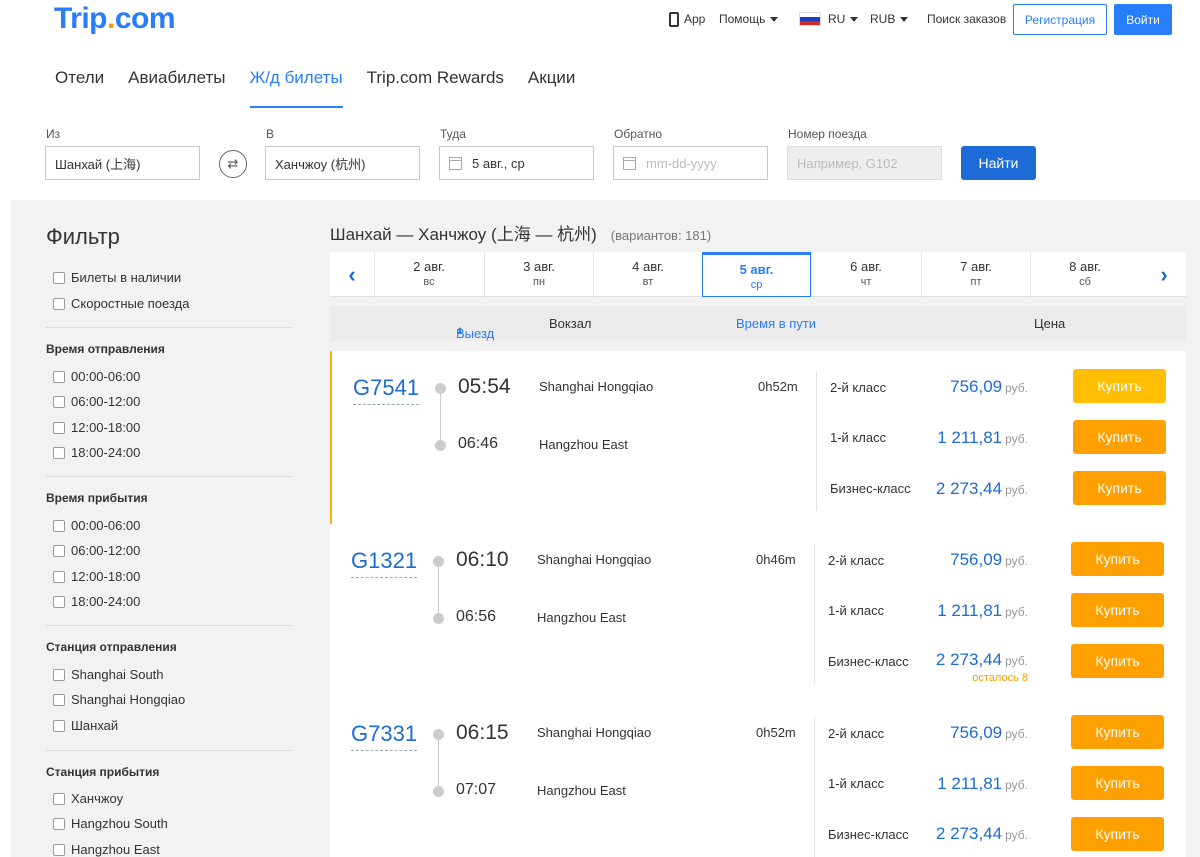 This screenshot has width=1200, height=857. Describe the element at coordinates (79, 88) in the screenshot. I see `nav-hotels: Отели` at that location.